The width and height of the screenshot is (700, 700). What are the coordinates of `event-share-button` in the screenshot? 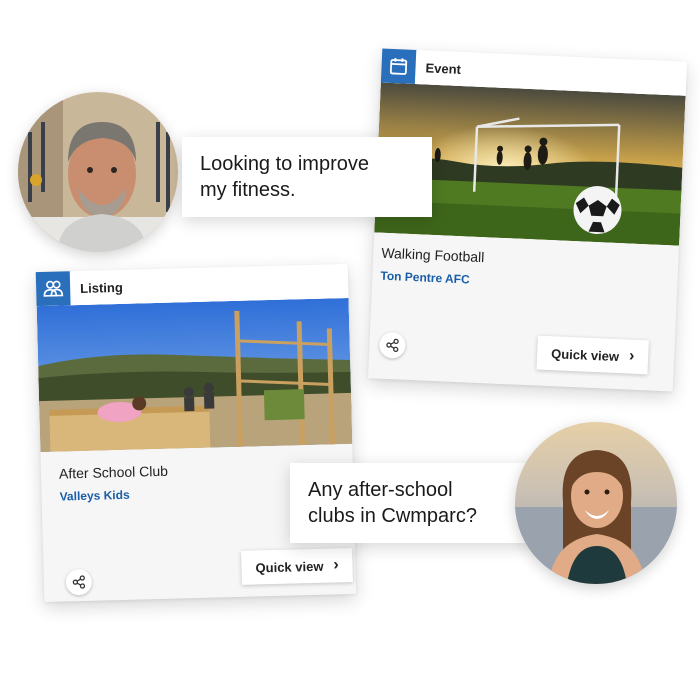 It's located at (392, 345).